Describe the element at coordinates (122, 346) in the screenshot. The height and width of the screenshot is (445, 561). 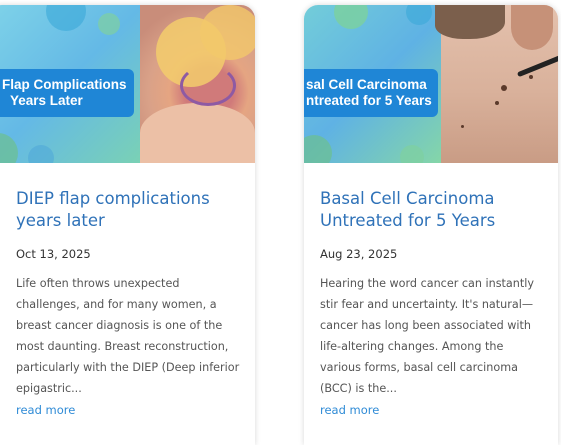
I see `excerpt-line: most daunting. Breast reconstruction,` at that location.